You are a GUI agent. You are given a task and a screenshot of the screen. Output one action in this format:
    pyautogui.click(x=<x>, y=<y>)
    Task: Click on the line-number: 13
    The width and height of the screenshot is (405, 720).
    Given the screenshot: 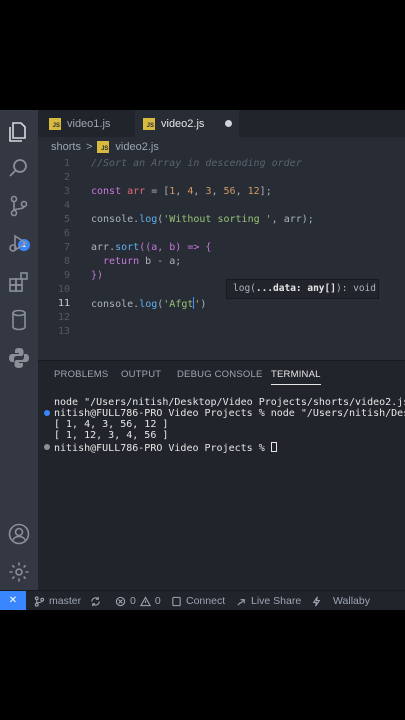 What is the action you would take?
    pyautogui.click(x=63, y=331)
    